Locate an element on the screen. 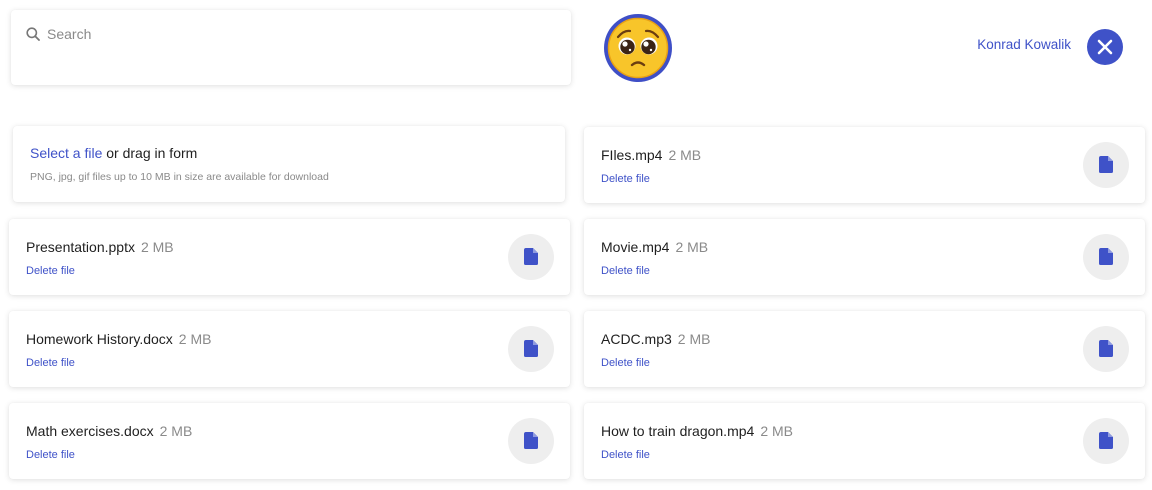  upload-prompt: Select a file or drag in form is located at coordinates (113, 153).